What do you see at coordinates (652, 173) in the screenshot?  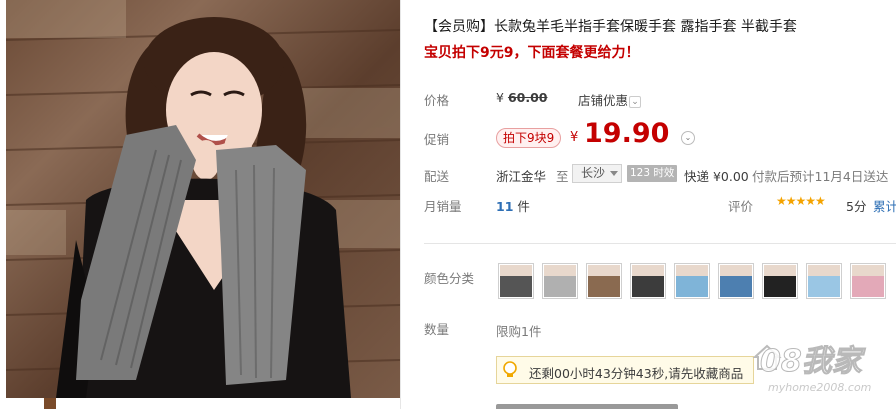 I see `delivery-time-badge: 123 时效` at bounding box center [652, 173].